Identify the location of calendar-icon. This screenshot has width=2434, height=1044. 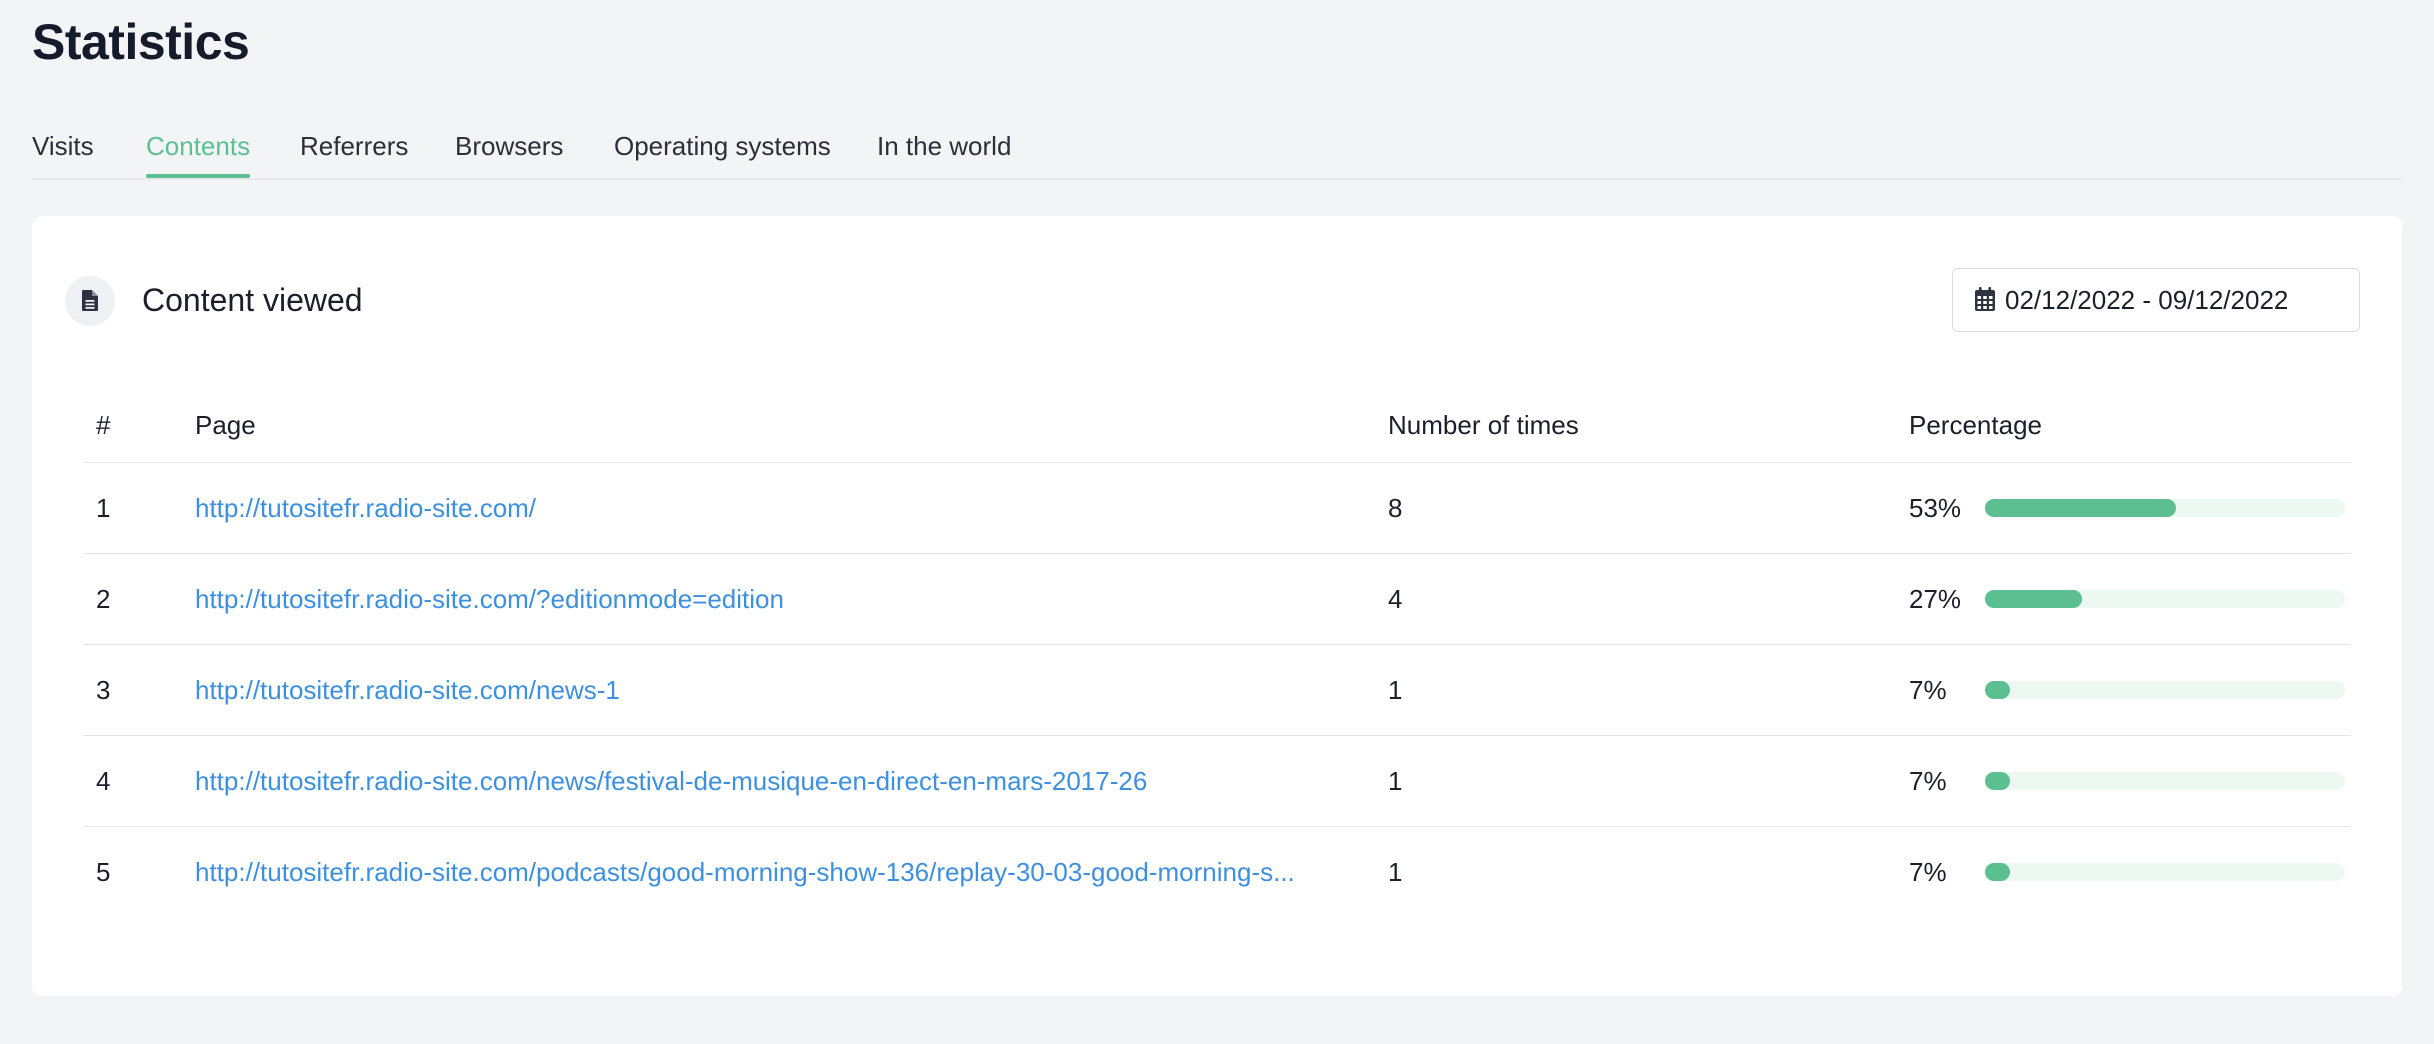
(1985, 299).